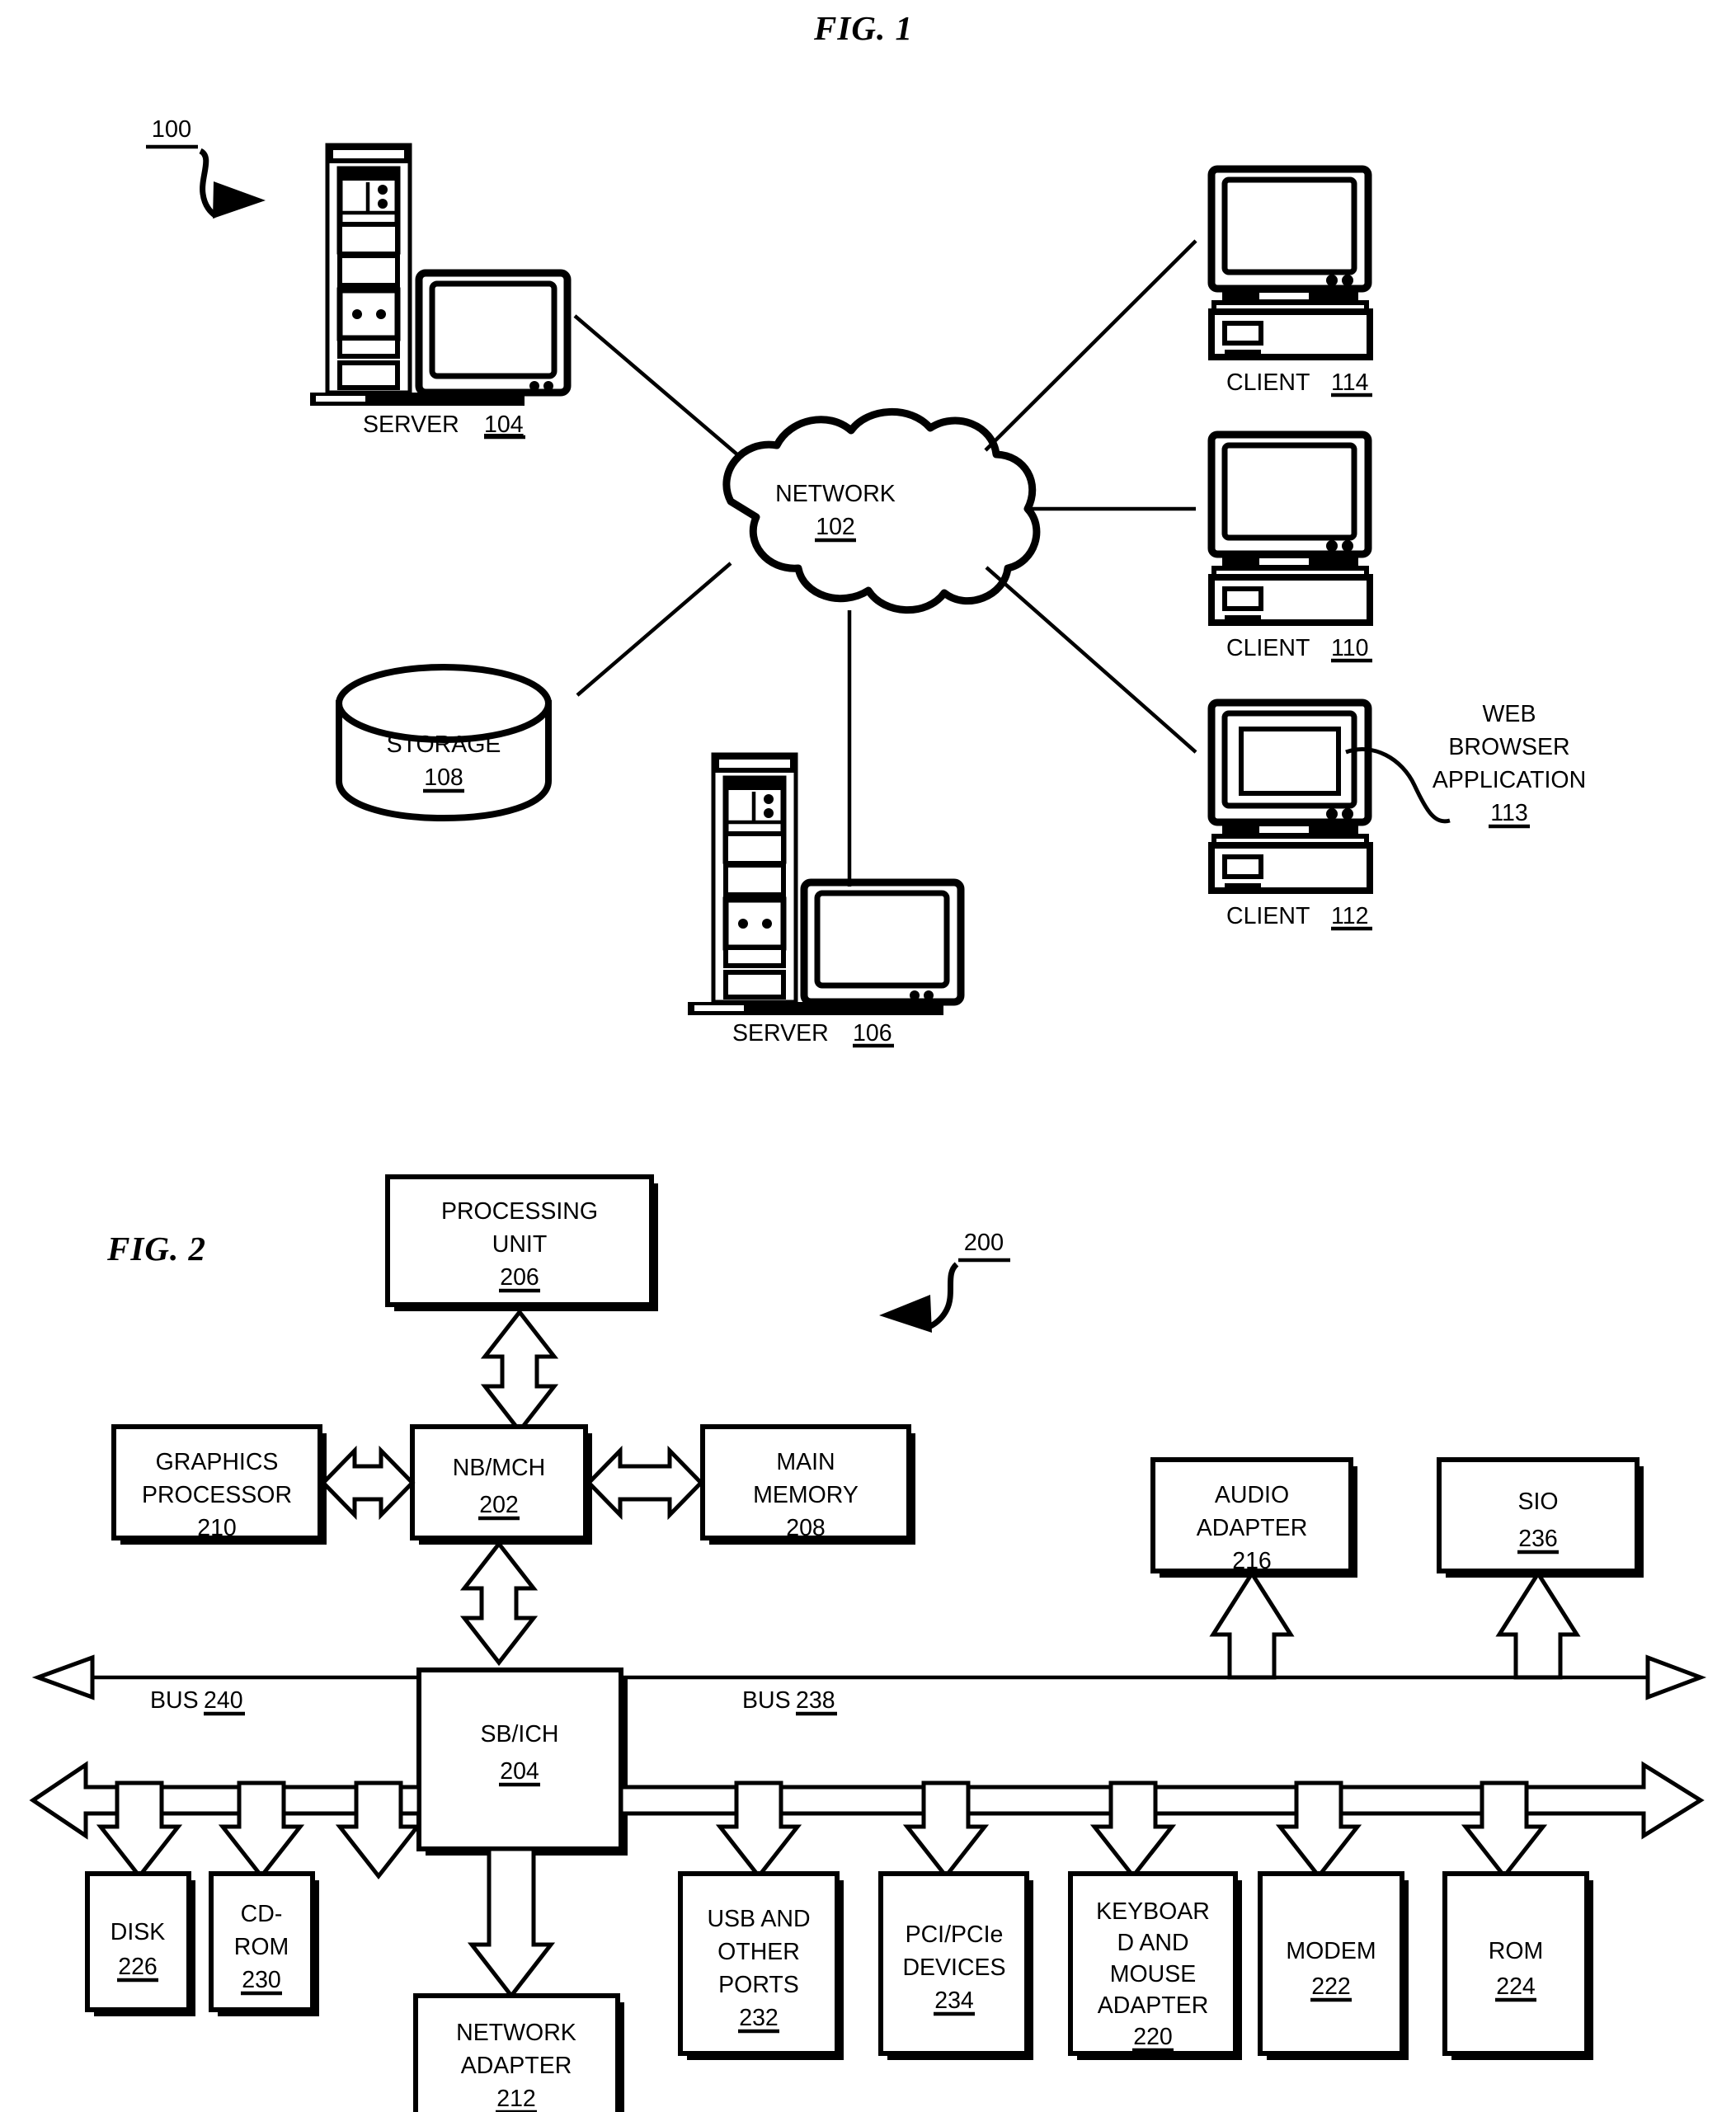  What do you see at coordinates (1349, 648) in the screenshot?
I see `client-110-ref: 110` at bounding box center [1349, 648].